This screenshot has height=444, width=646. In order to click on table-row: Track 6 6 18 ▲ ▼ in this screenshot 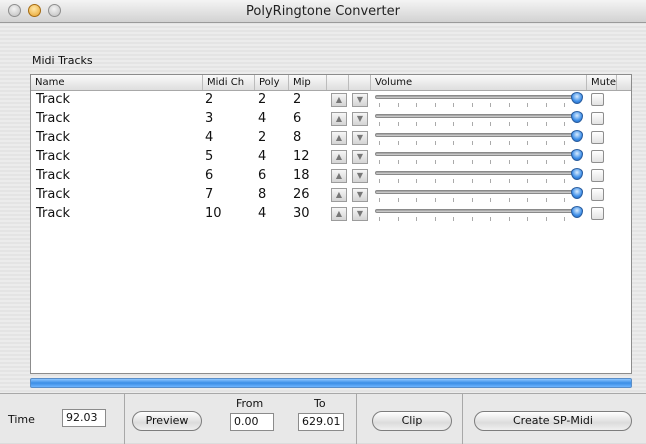, I will do `click(331, 176)`.